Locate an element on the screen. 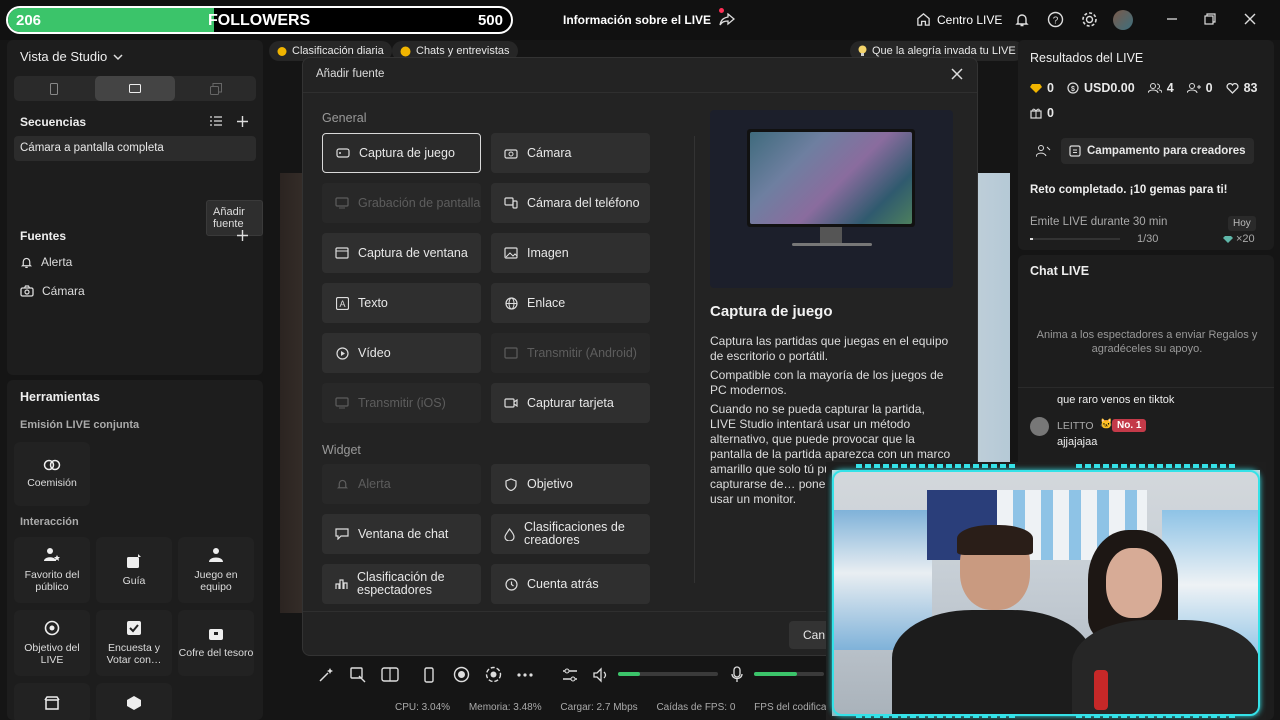 The image size is (1280, 720). layout-switcher is located at coordinates (135, 88).